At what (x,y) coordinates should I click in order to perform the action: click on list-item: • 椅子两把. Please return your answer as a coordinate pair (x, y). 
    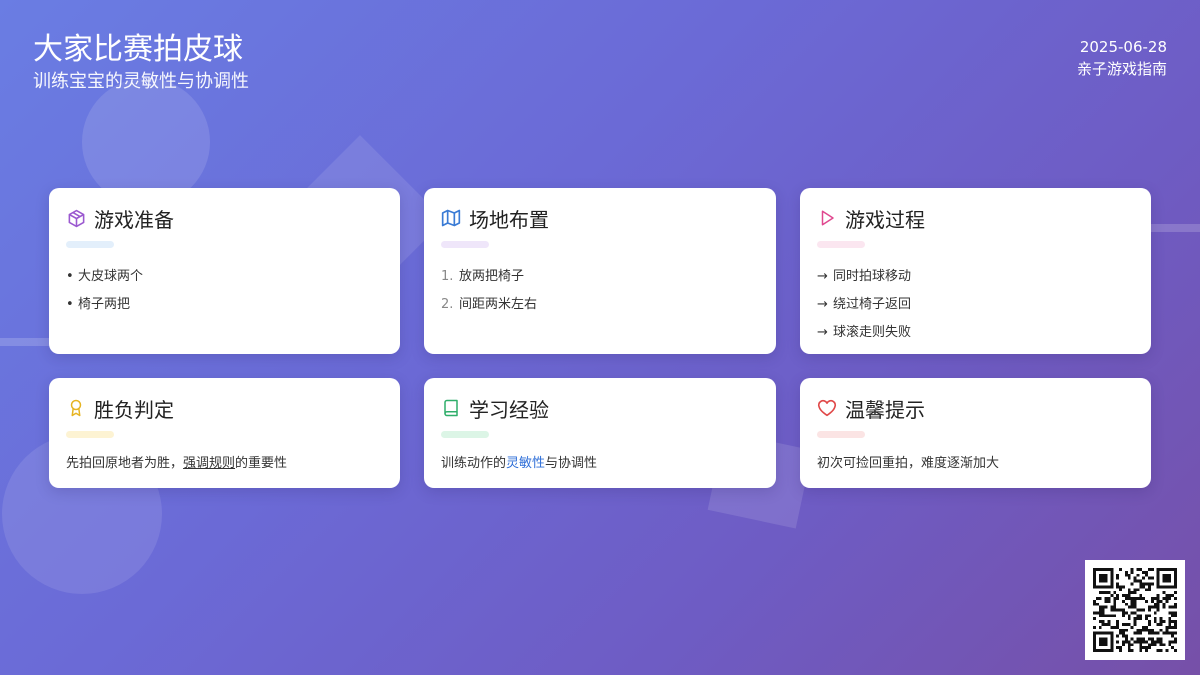
    Looking at the image, I should click on (98, 304).